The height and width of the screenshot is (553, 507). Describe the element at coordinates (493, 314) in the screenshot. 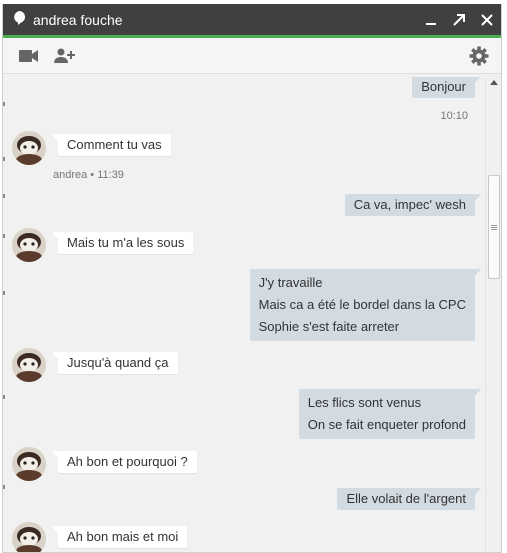

I see `vertical-scrollbar` at that location.